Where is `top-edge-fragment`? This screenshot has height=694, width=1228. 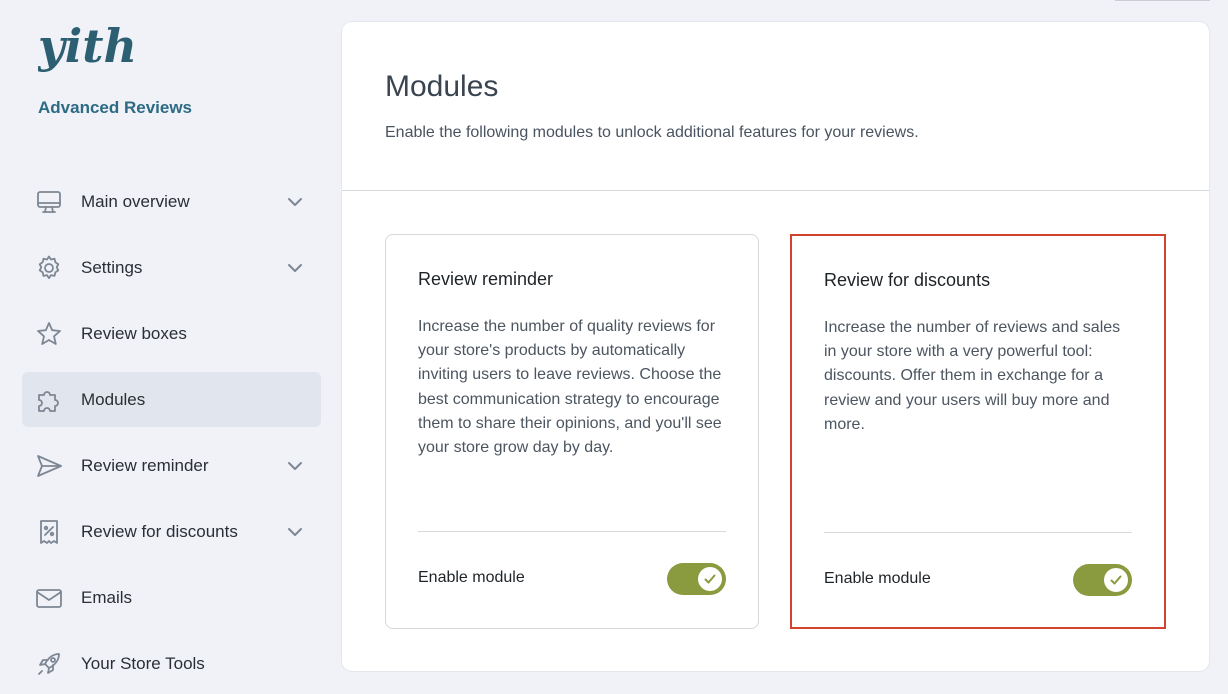 top-edge-fragment is located at coordinates (1162, 0).